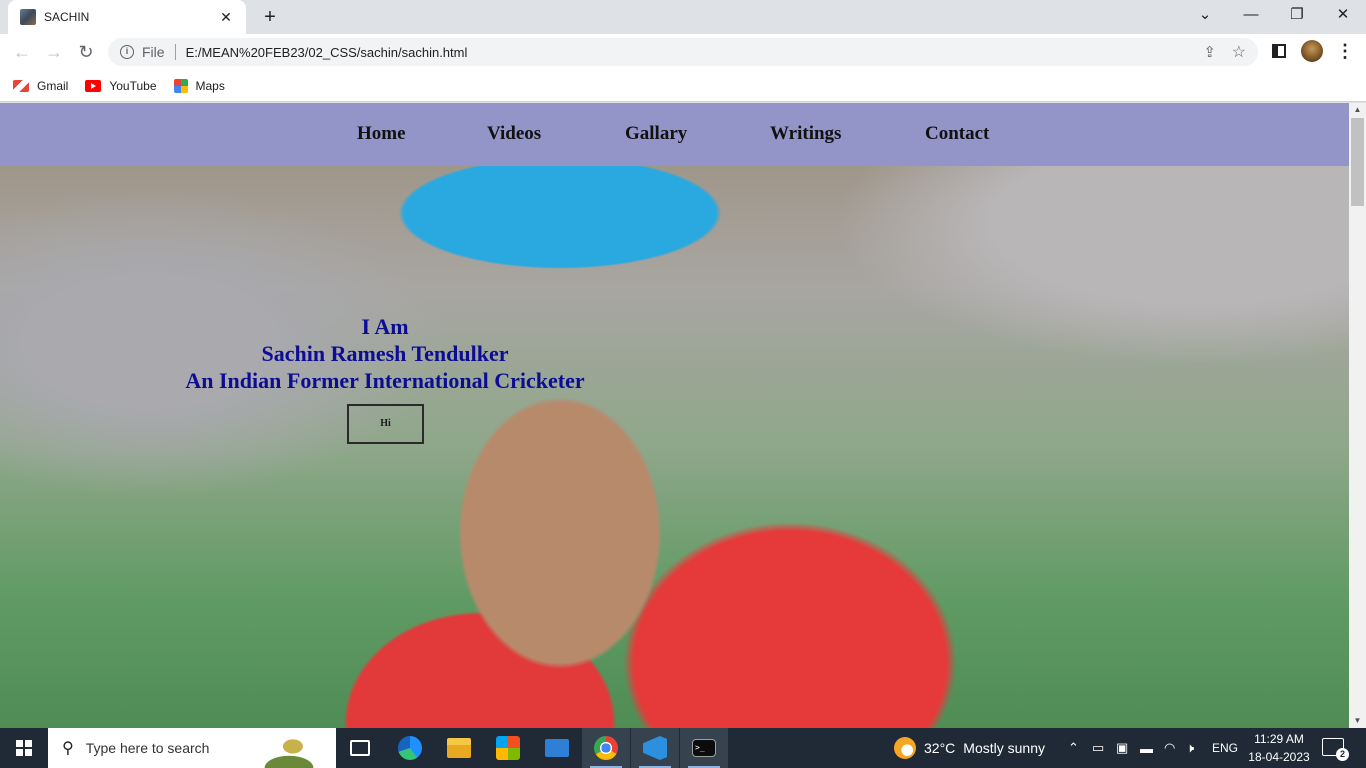 Image resolution: width=1366 pixels, height=768 pixels. I want to click on file-explorer-button, so click(459, 748).